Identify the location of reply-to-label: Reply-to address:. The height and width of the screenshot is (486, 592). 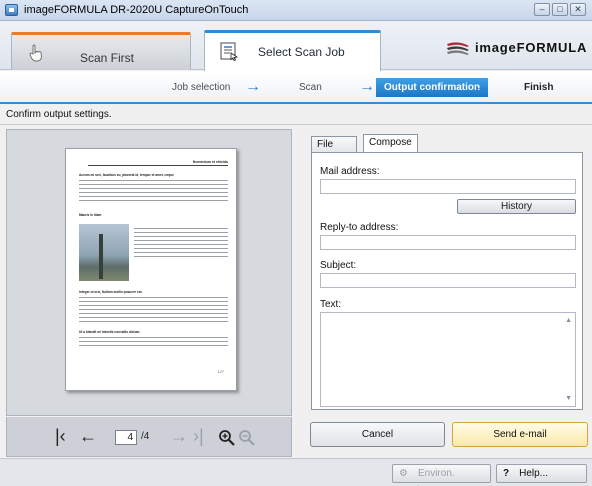
(359, 227).